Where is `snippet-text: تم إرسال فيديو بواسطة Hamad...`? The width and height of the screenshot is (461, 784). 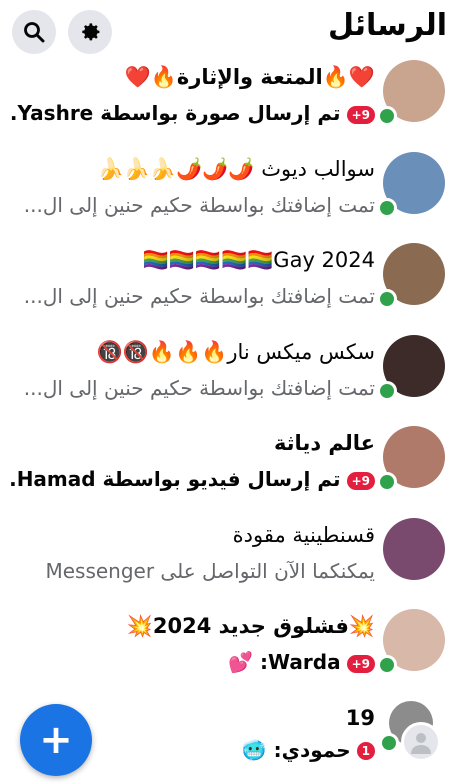
snippet-text: تم إرسال فيديو بواسطة Hamad... is located at coordinates (175, 479).